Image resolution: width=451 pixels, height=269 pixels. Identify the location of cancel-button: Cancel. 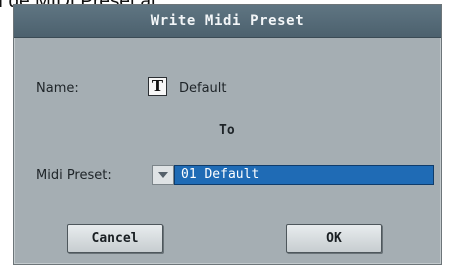
(115, 238).